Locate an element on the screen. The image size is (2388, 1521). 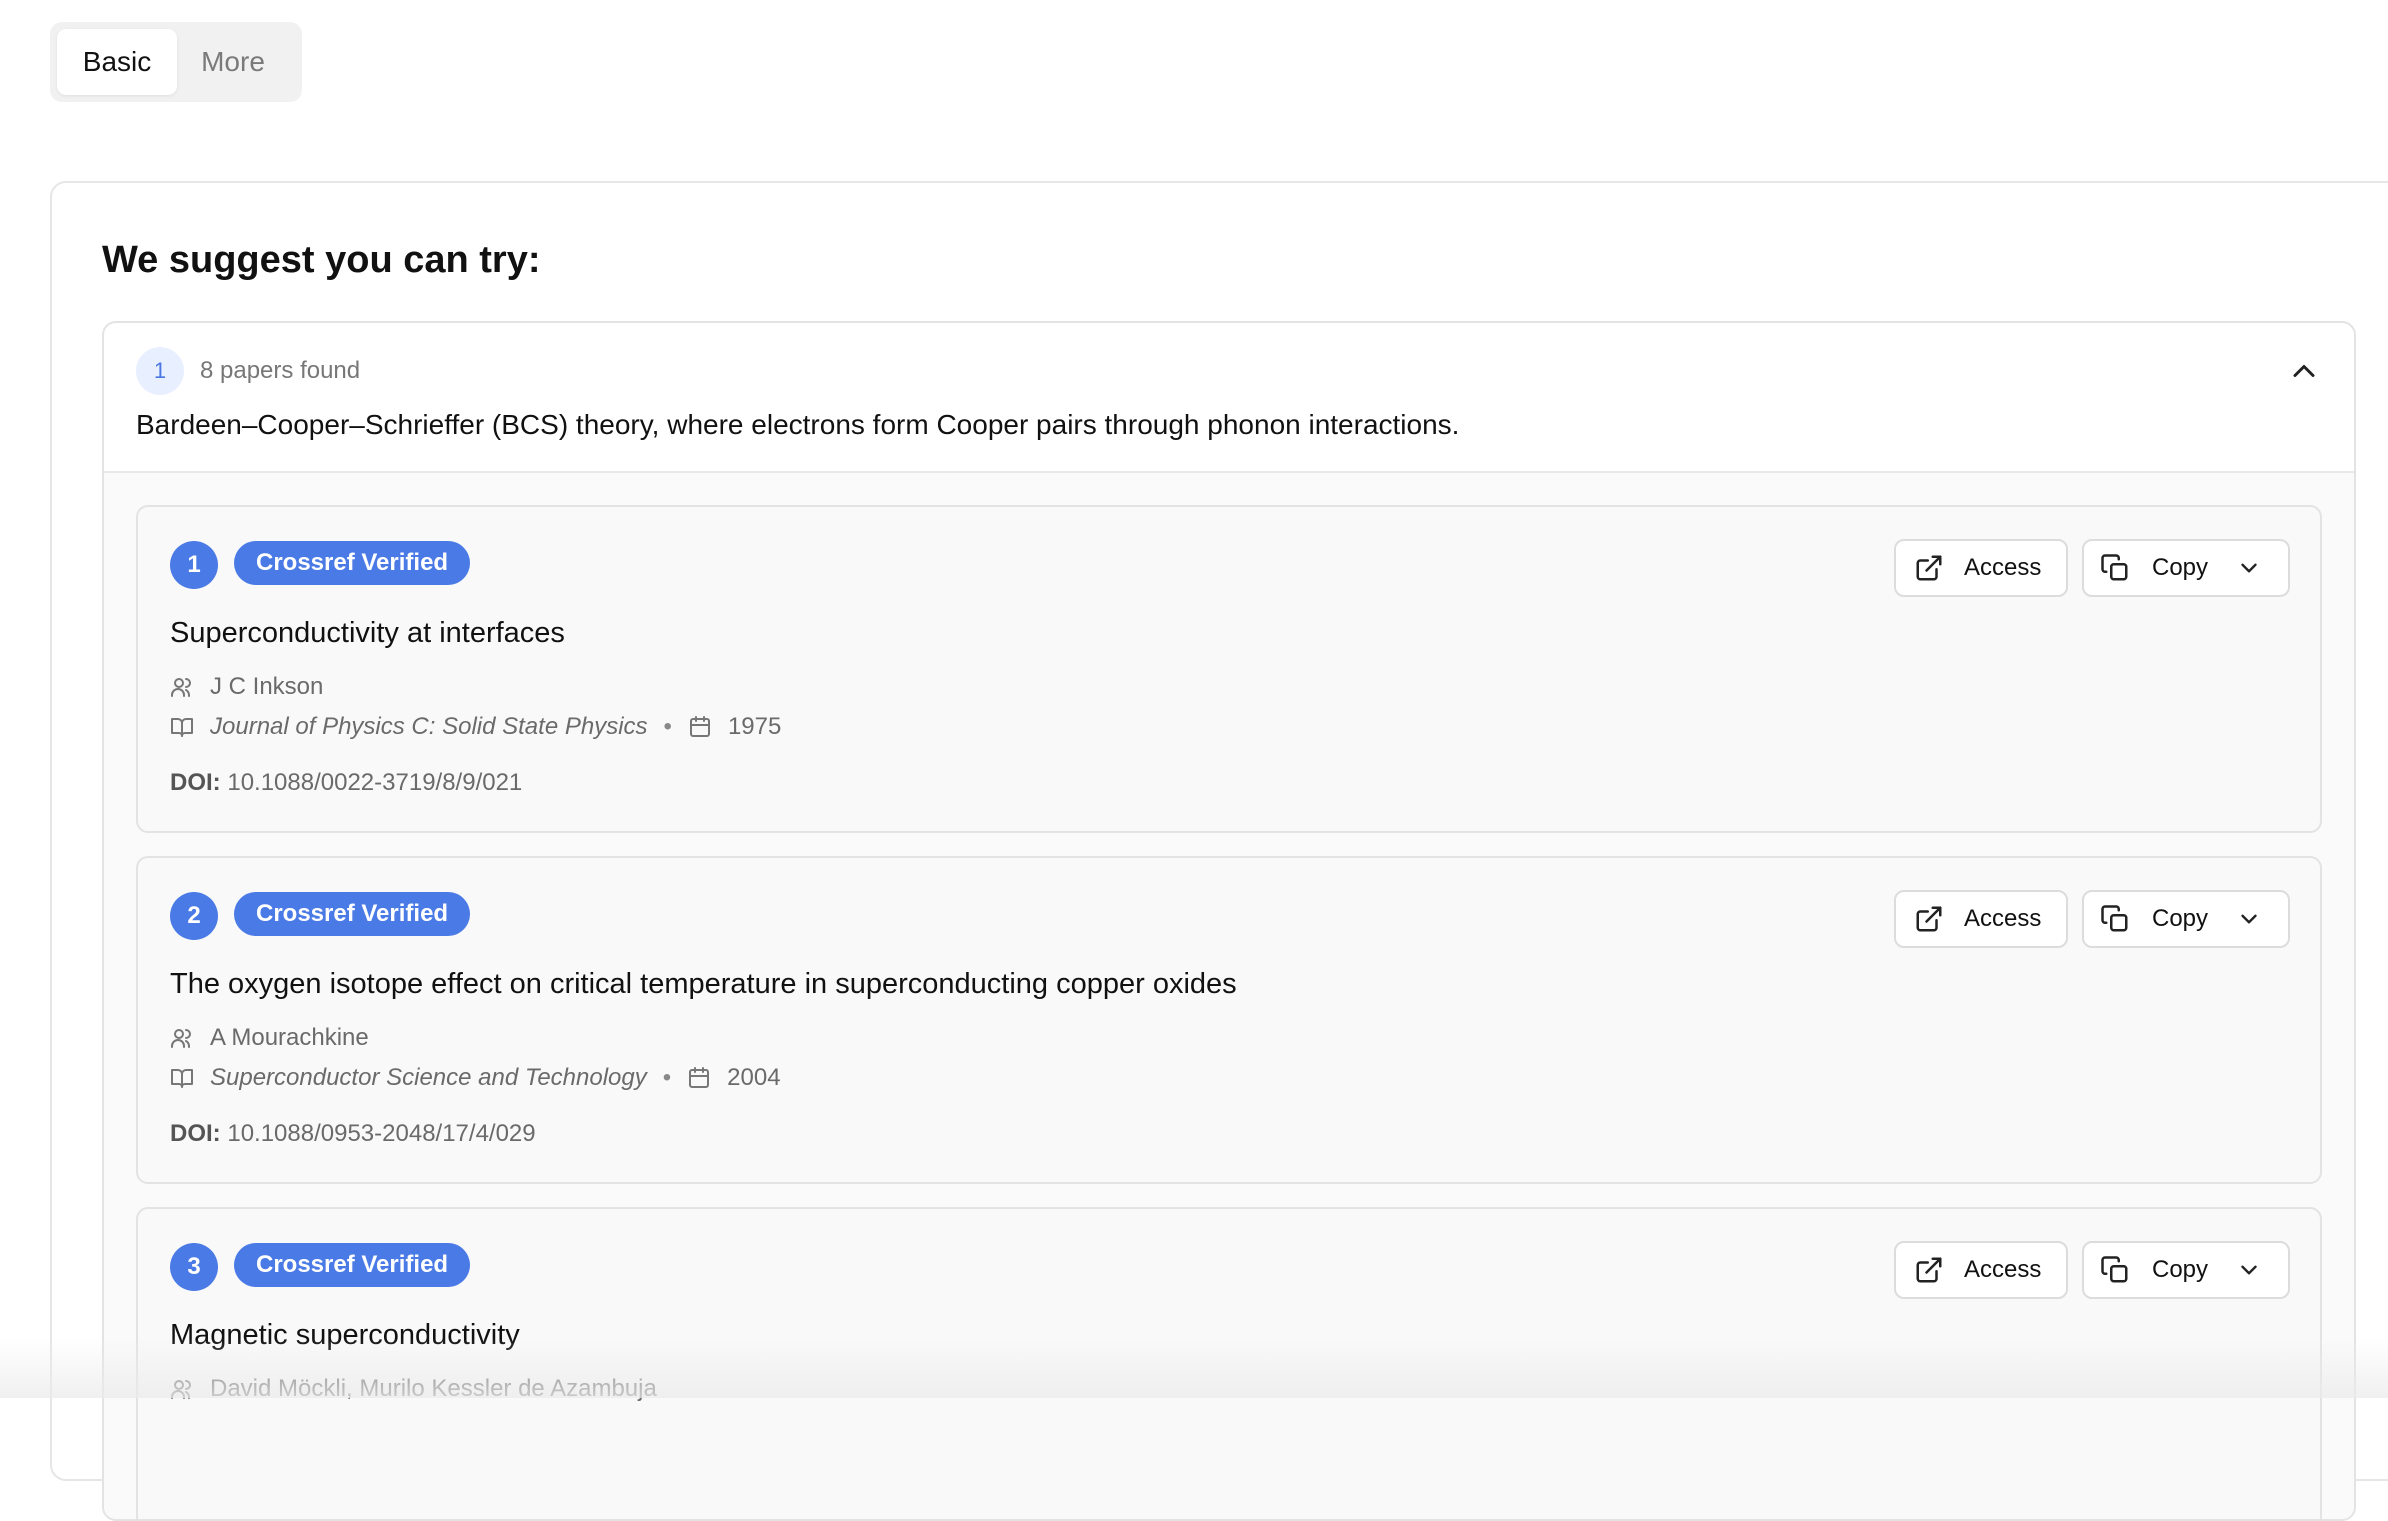
chevron-up-icon is located at coordinates (2304, 371).